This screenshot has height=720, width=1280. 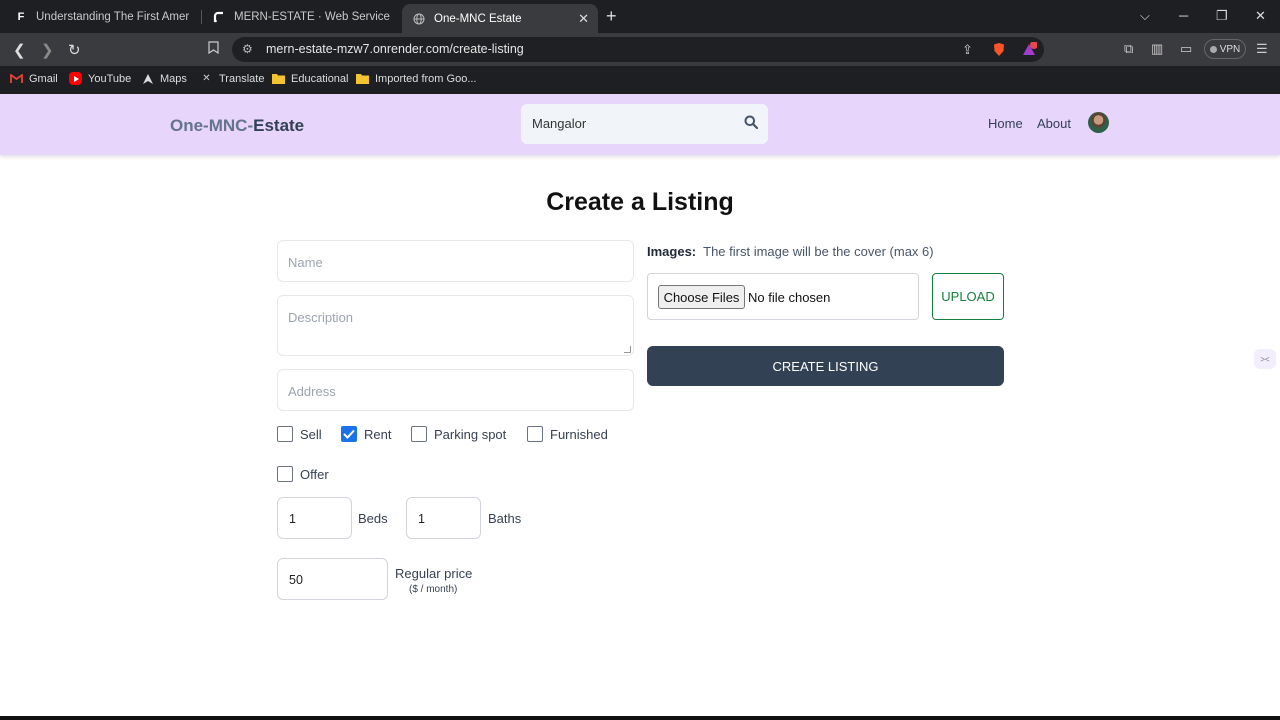 What do you see at coordinates (701, 297) in the screenshot?
I see `choose-files-button: Choose Files` at bounding box center [701, 297].